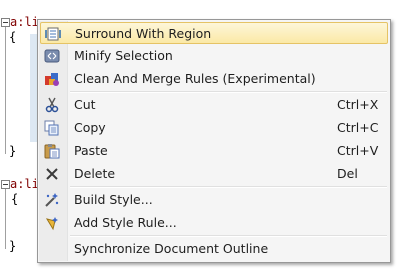 Image resolution: width=409 pixels, height=274 pixels. Describe the element at coordinates (214, 128) in the screenshot. I see `menu-item-copy: Copy Ctrl+C` at that location.